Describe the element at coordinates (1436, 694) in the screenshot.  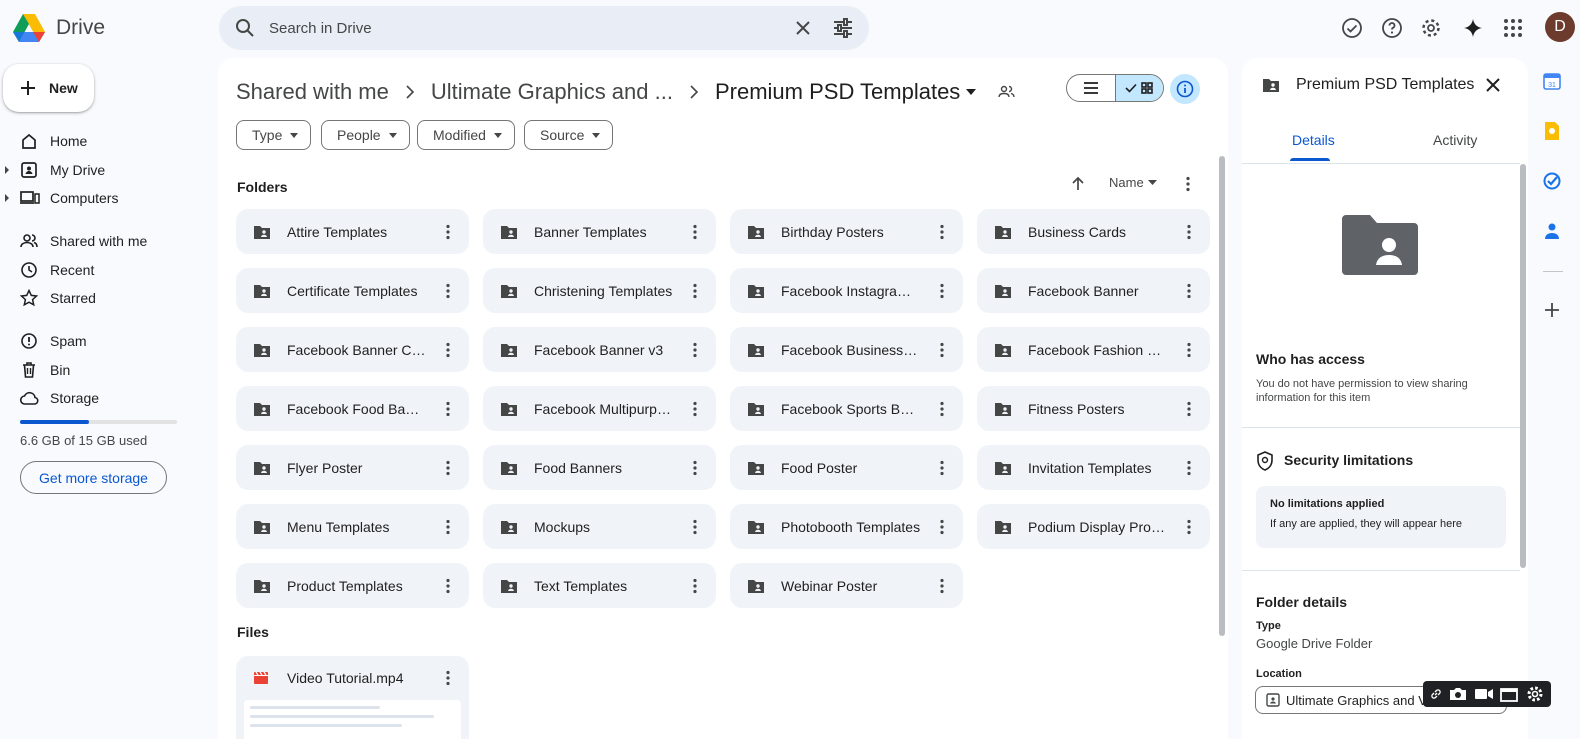
I see `link-icon` at that location.